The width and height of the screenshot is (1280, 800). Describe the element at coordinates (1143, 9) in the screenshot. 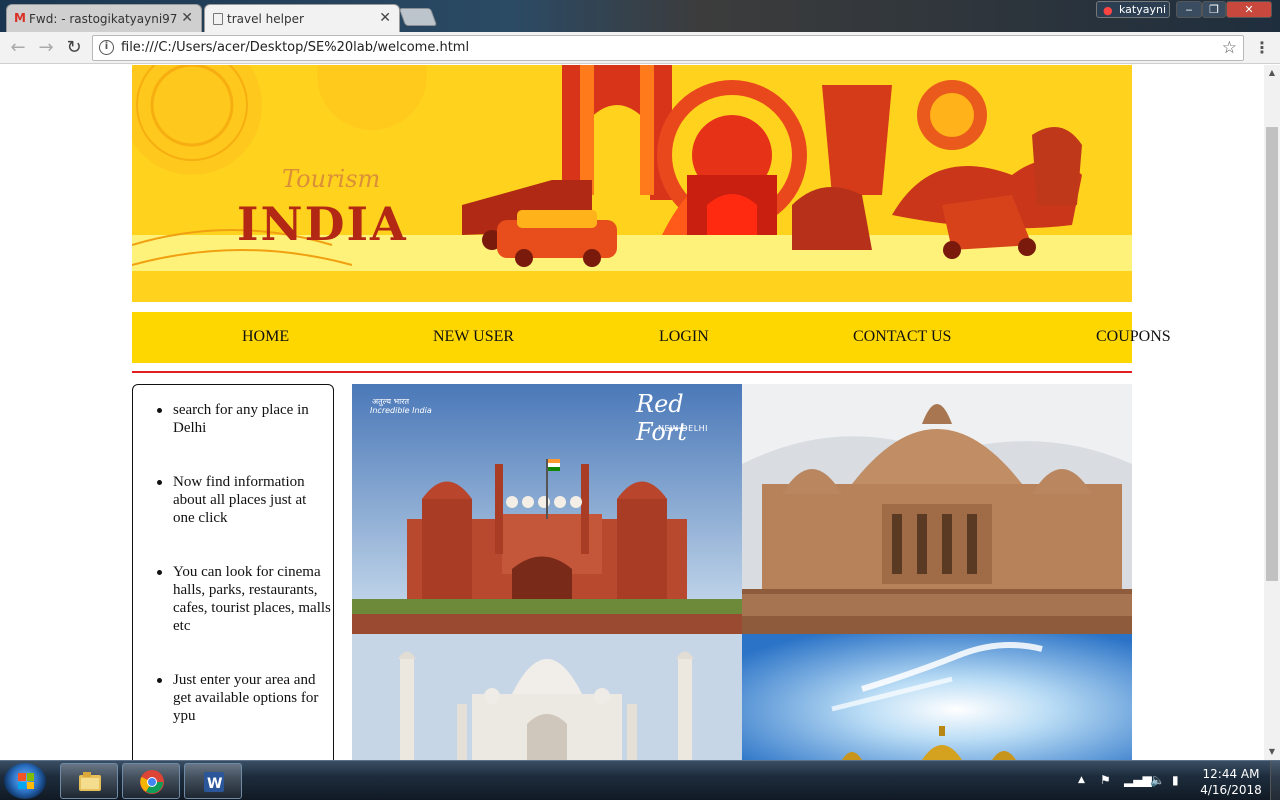

I see `profile-name: katyayni` at that location.